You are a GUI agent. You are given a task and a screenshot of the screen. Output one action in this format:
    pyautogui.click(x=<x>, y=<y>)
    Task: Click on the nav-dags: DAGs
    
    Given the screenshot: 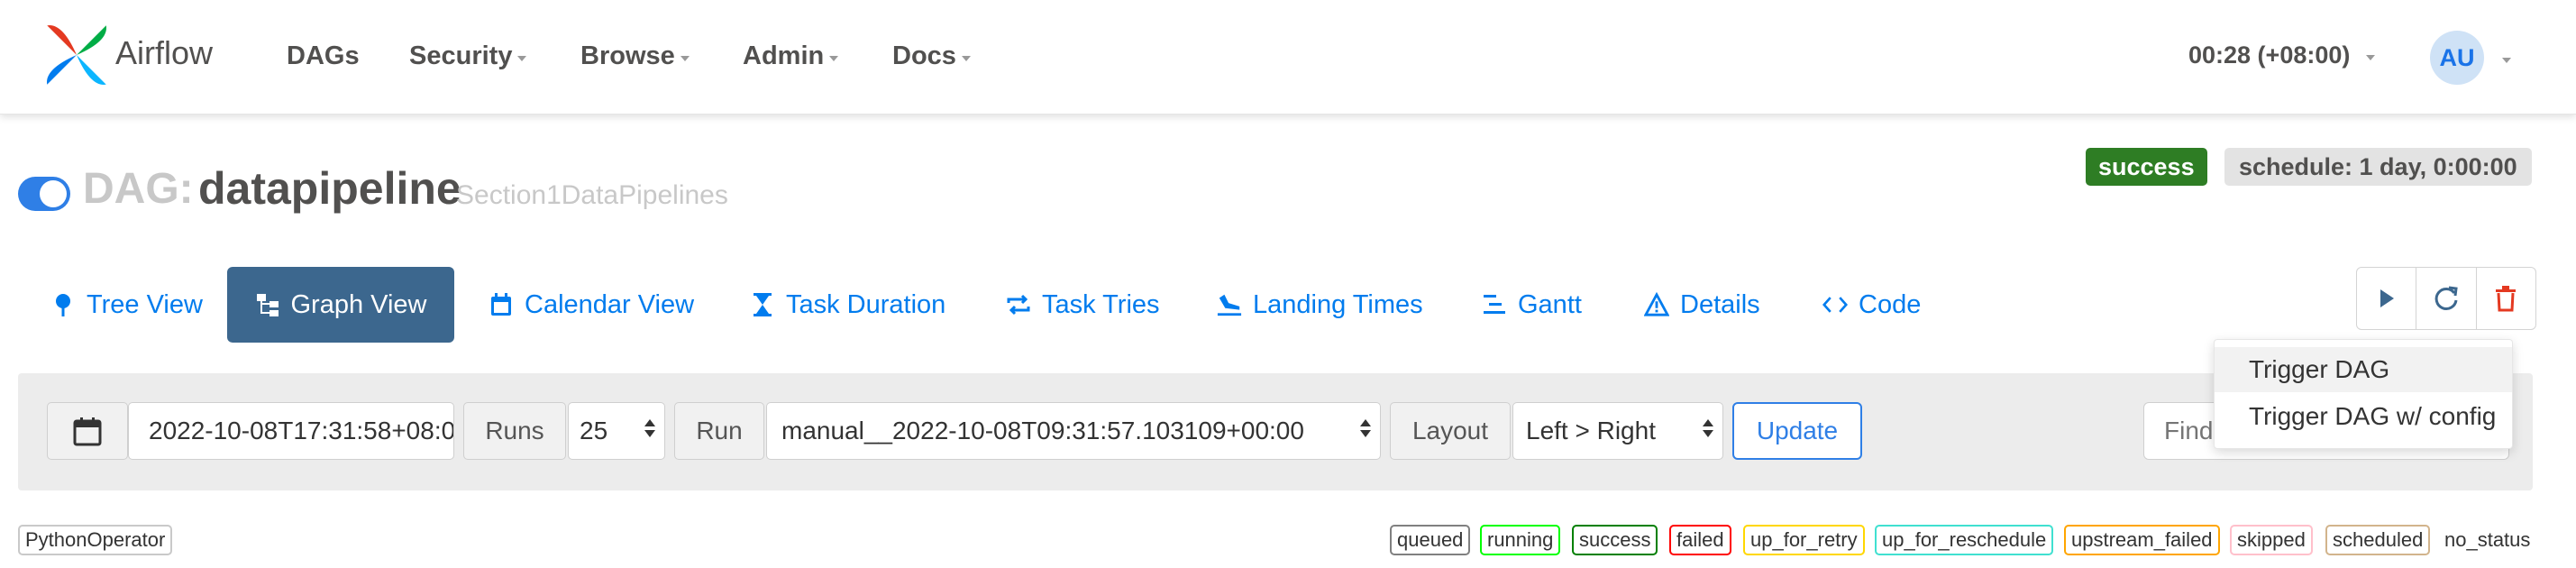 What is the action you would take?
    pyautogui.click(x=323, y=56)
    